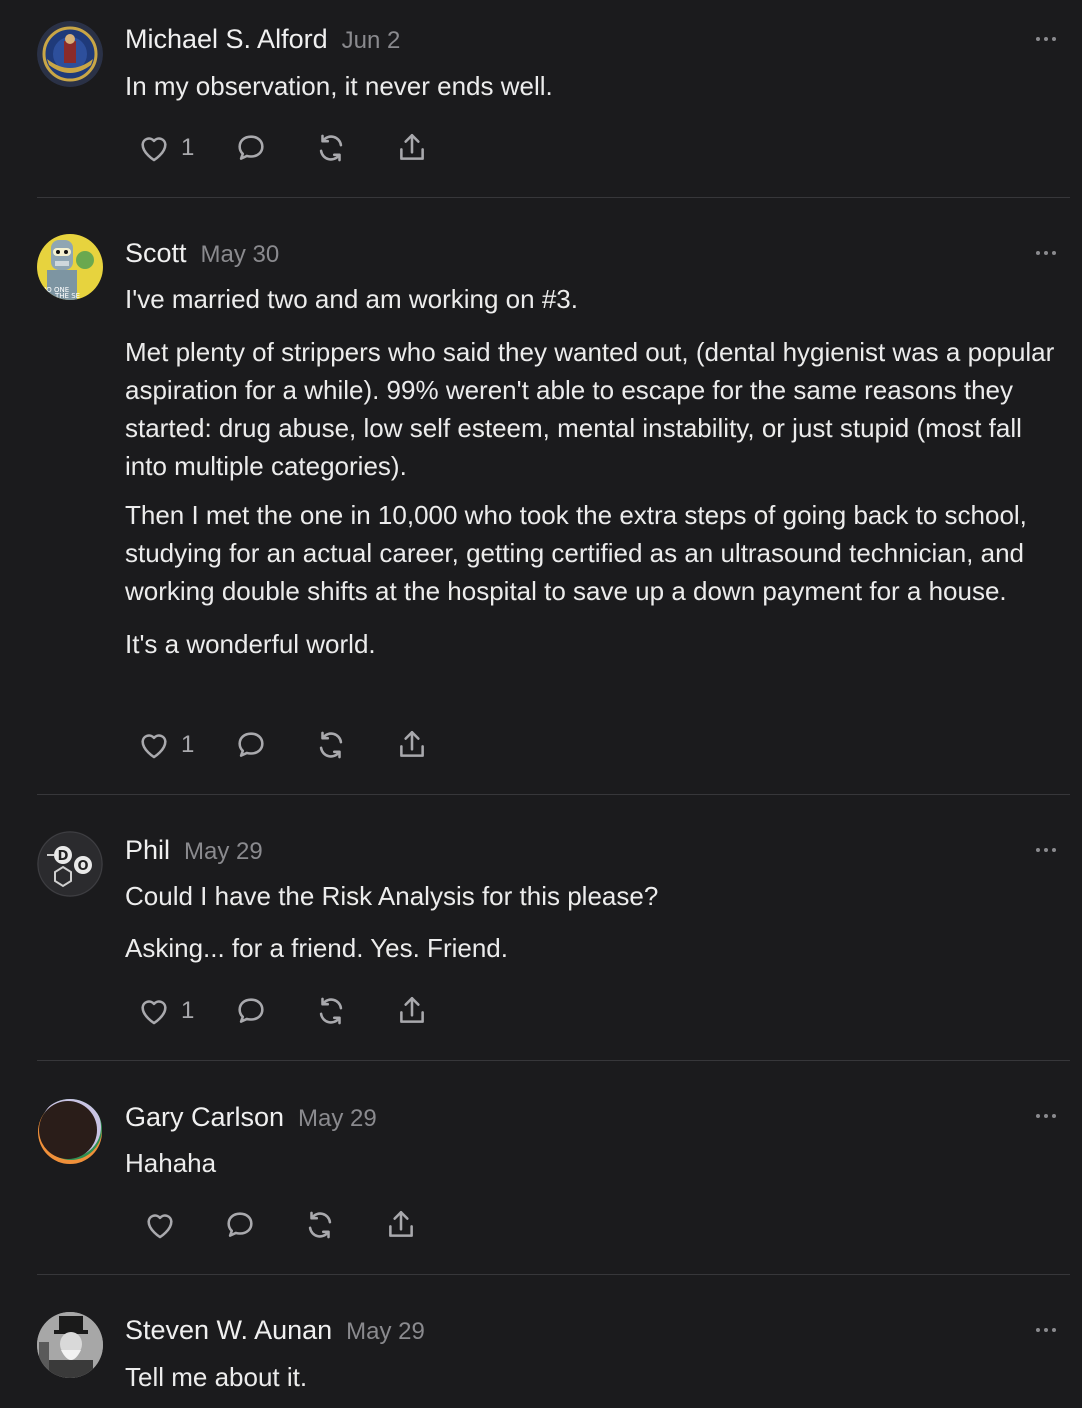 The width and height of the screenshot is (1082, 1408). What do you see at coordinates (156, 253) in the screenshot?
I see `author-name: Scott` at bounding box center [156, 253].